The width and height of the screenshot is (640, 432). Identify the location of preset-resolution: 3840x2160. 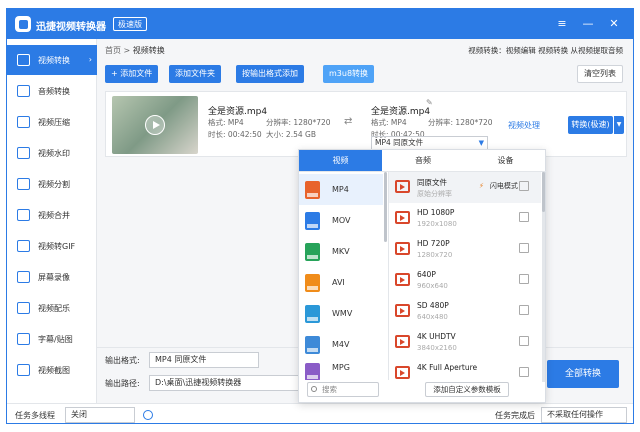
(437, 348).